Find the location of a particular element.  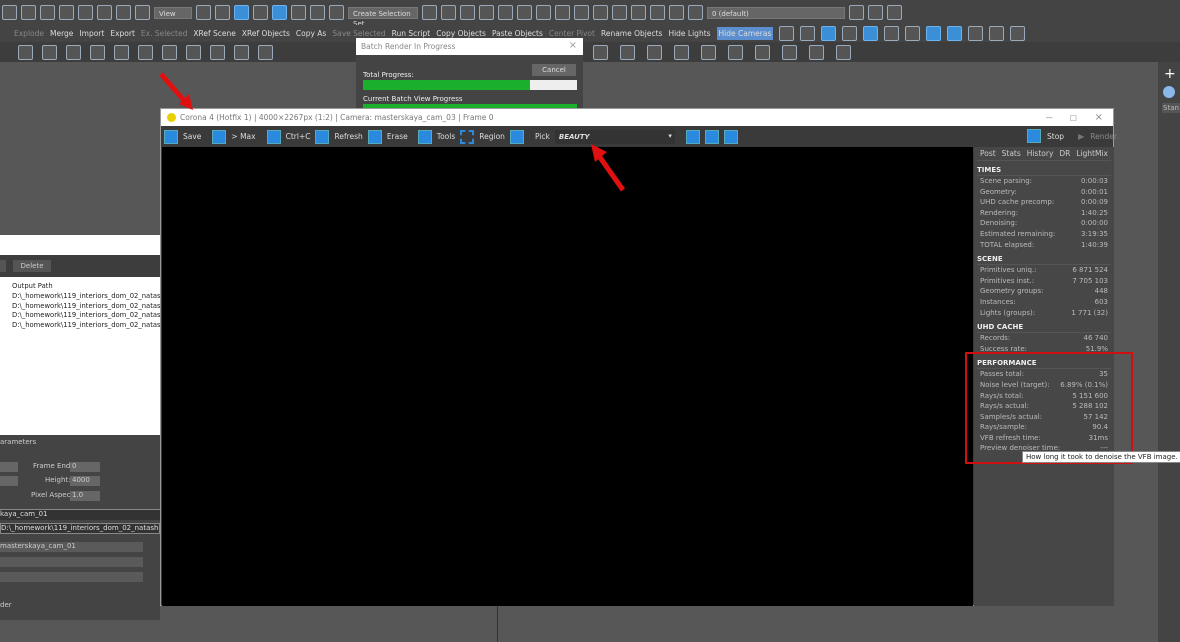

transform-icon is located at coordinates (222, 12).